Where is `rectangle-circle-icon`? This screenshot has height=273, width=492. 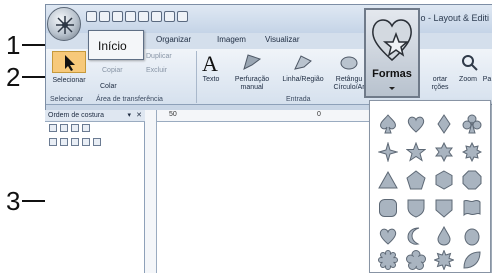 rectangle-circle-icon is located at coordinates (349, 63).